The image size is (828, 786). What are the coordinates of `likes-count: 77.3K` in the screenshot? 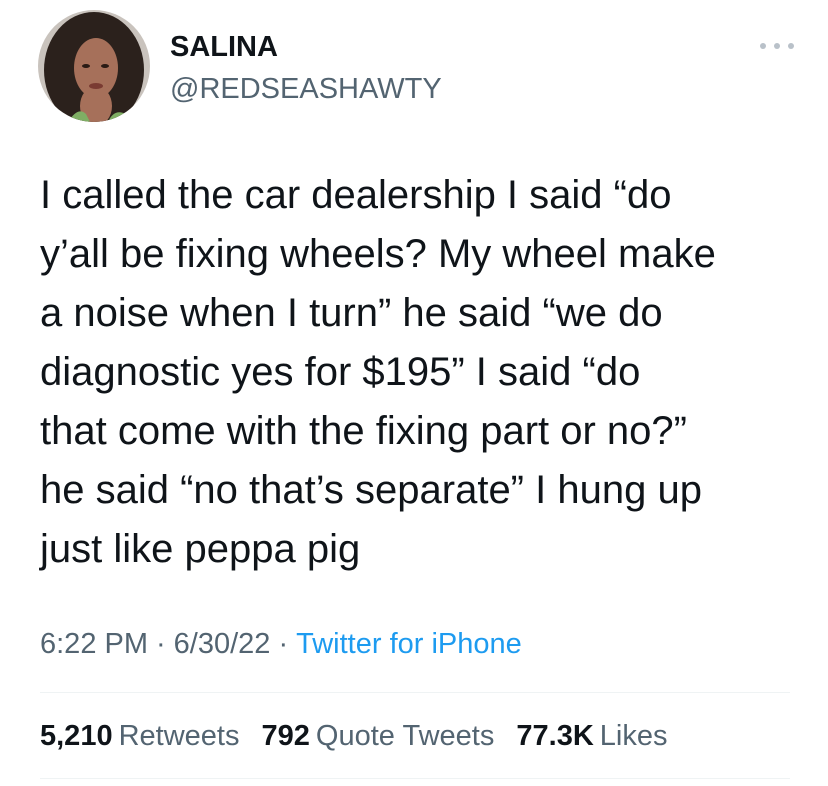 It's located at (555, 736).